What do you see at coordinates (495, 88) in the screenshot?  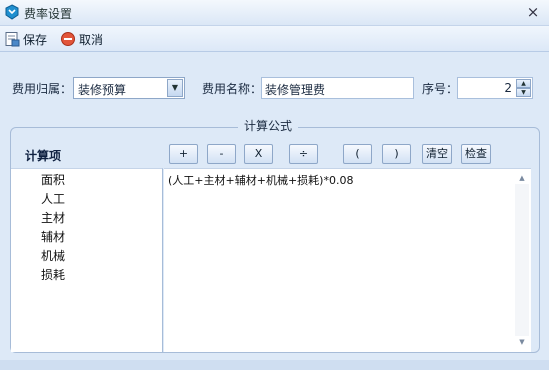 I see `seq-stepper: 2 ▲ ▼` at bounding box center [495, 88].